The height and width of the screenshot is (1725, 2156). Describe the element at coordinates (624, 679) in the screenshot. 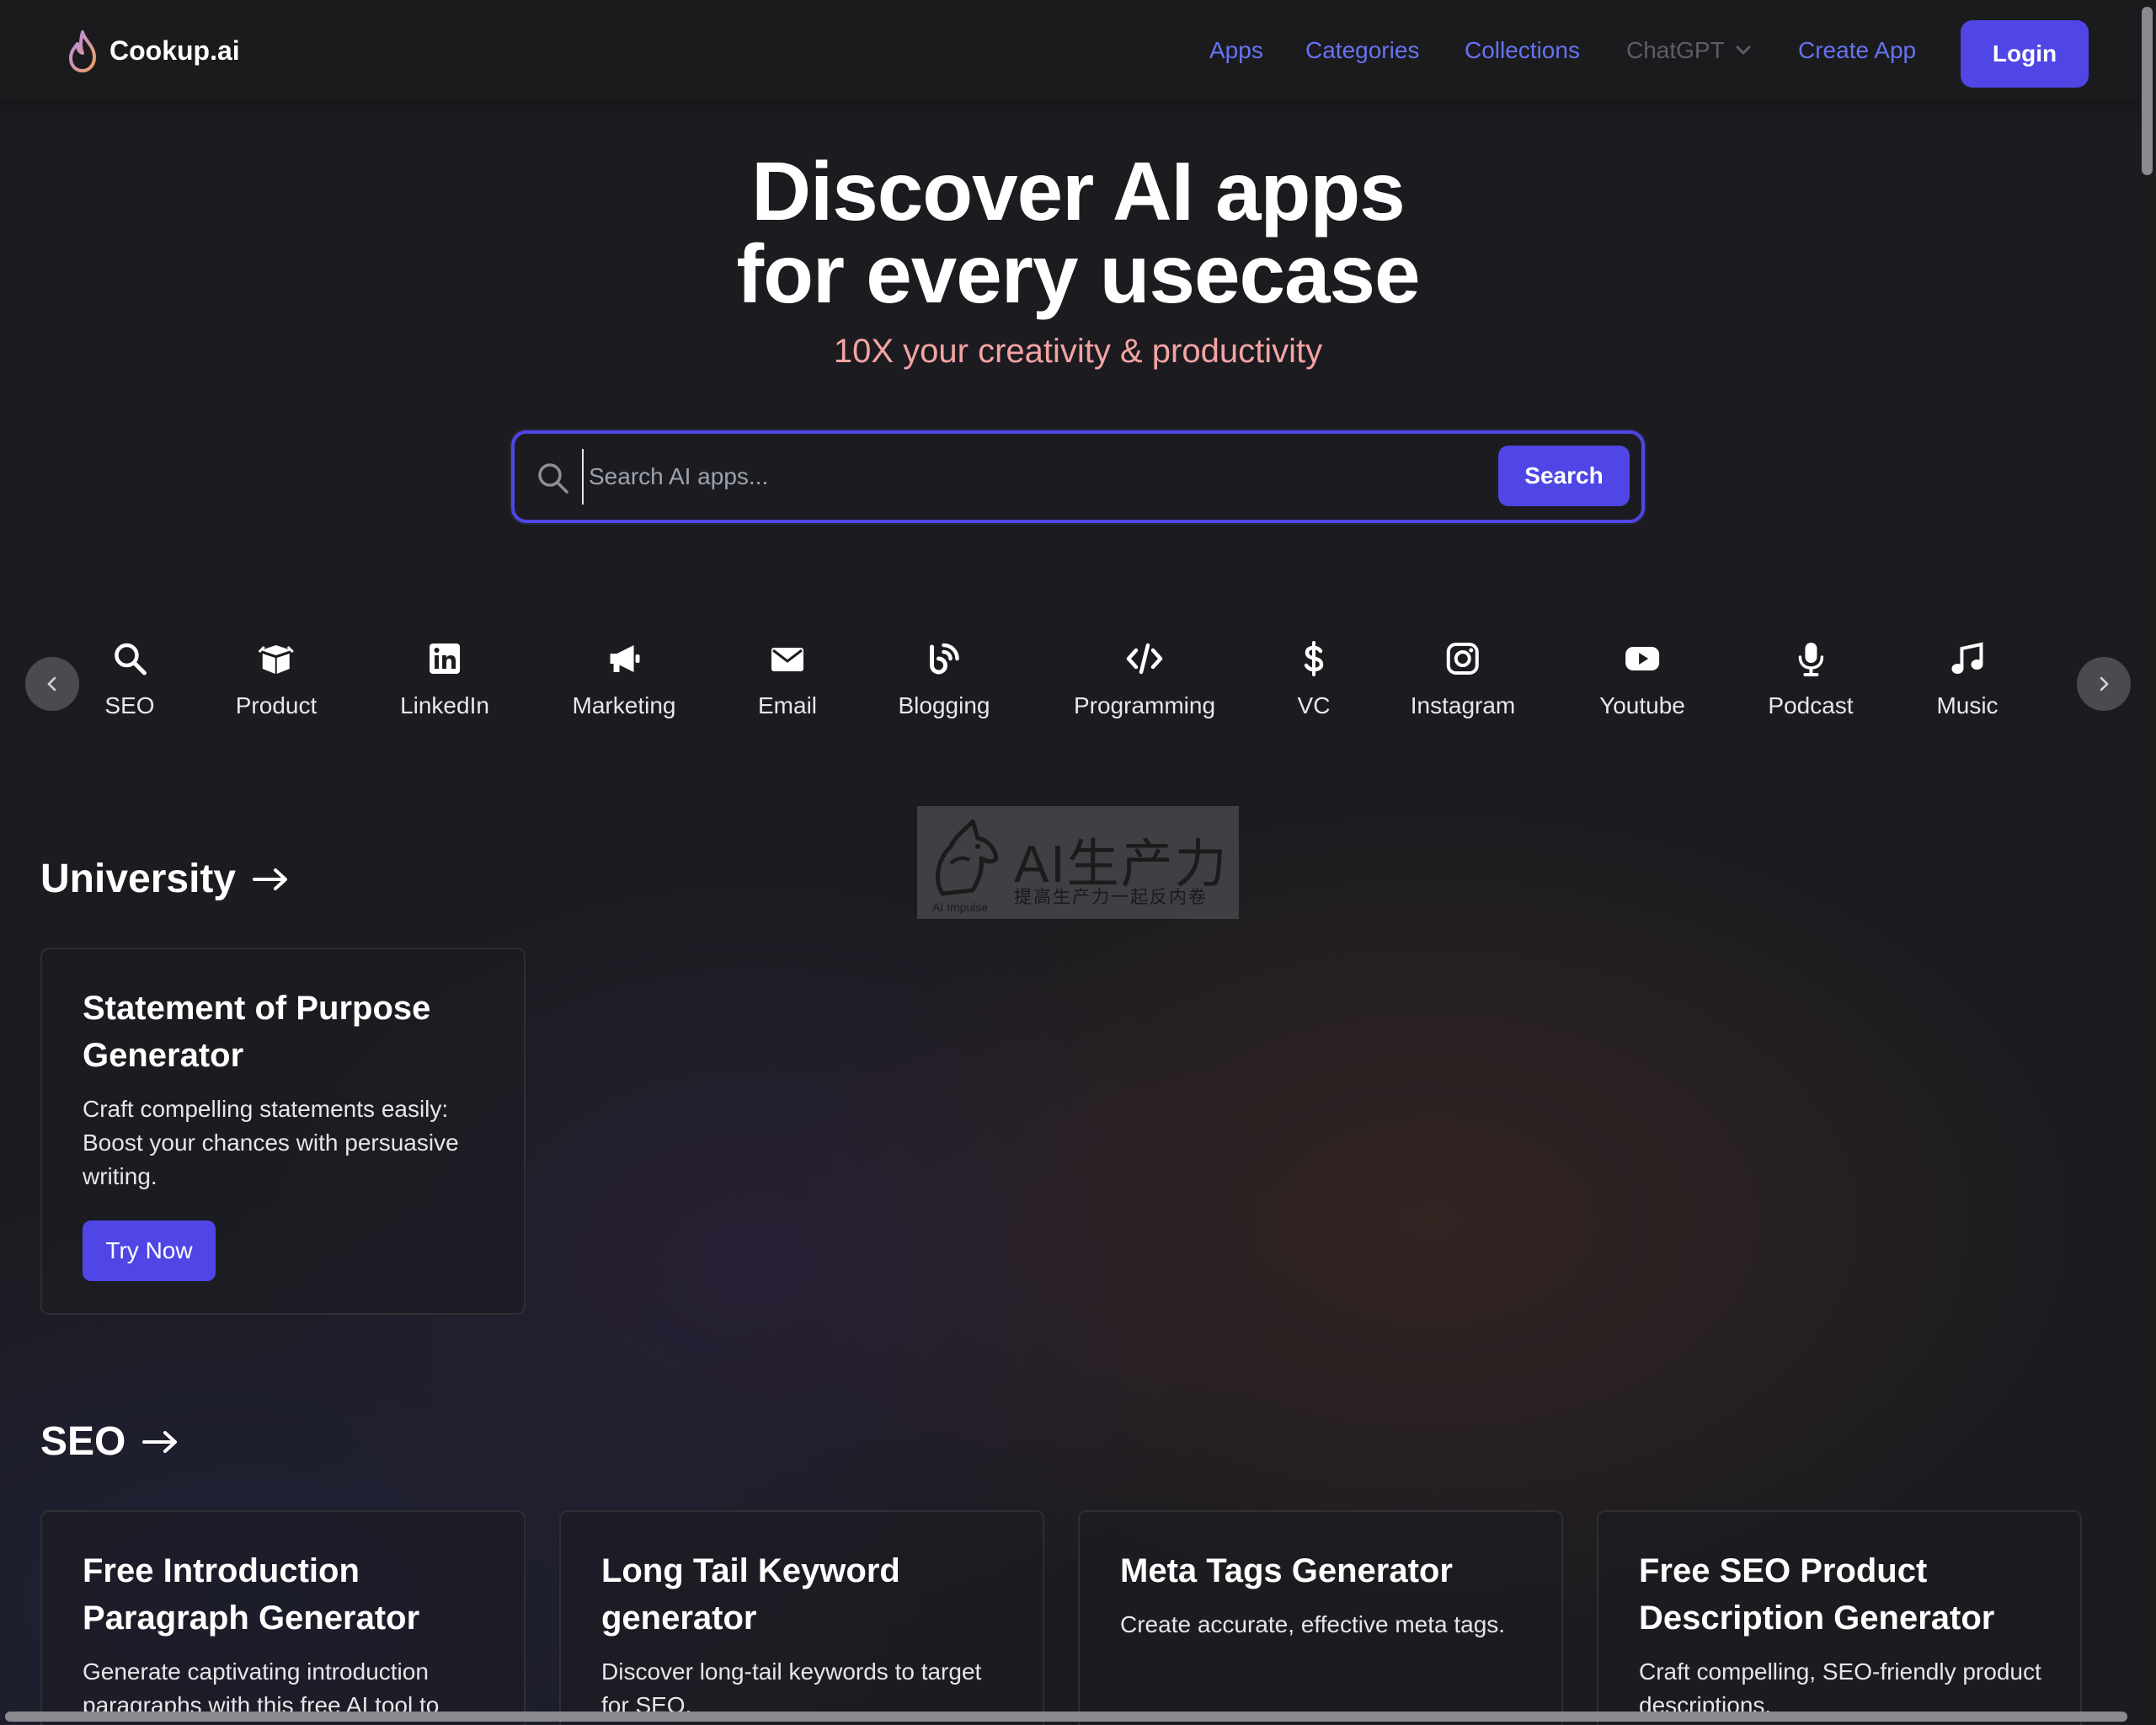

I see `category-item-marketing: Marketing` at that location.